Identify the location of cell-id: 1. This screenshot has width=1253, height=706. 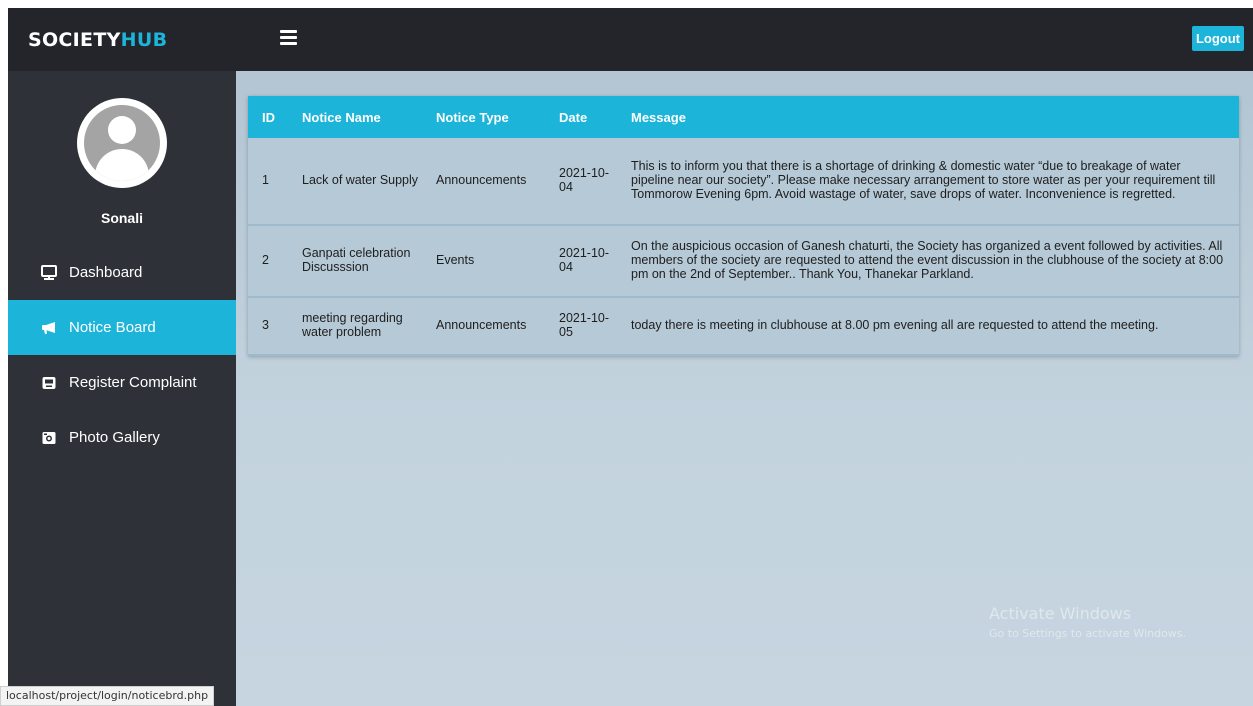
(265, 180).